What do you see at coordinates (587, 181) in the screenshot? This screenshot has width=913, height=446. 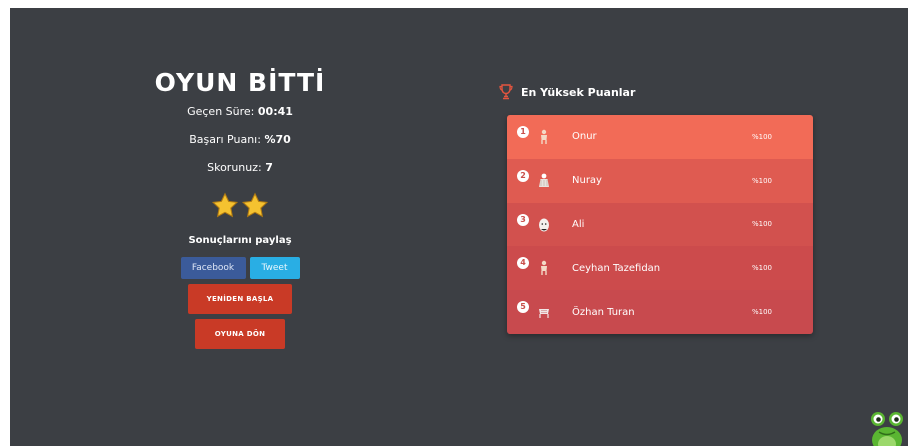 I see `player-name: Nuray` at bounding box center [587, 181].